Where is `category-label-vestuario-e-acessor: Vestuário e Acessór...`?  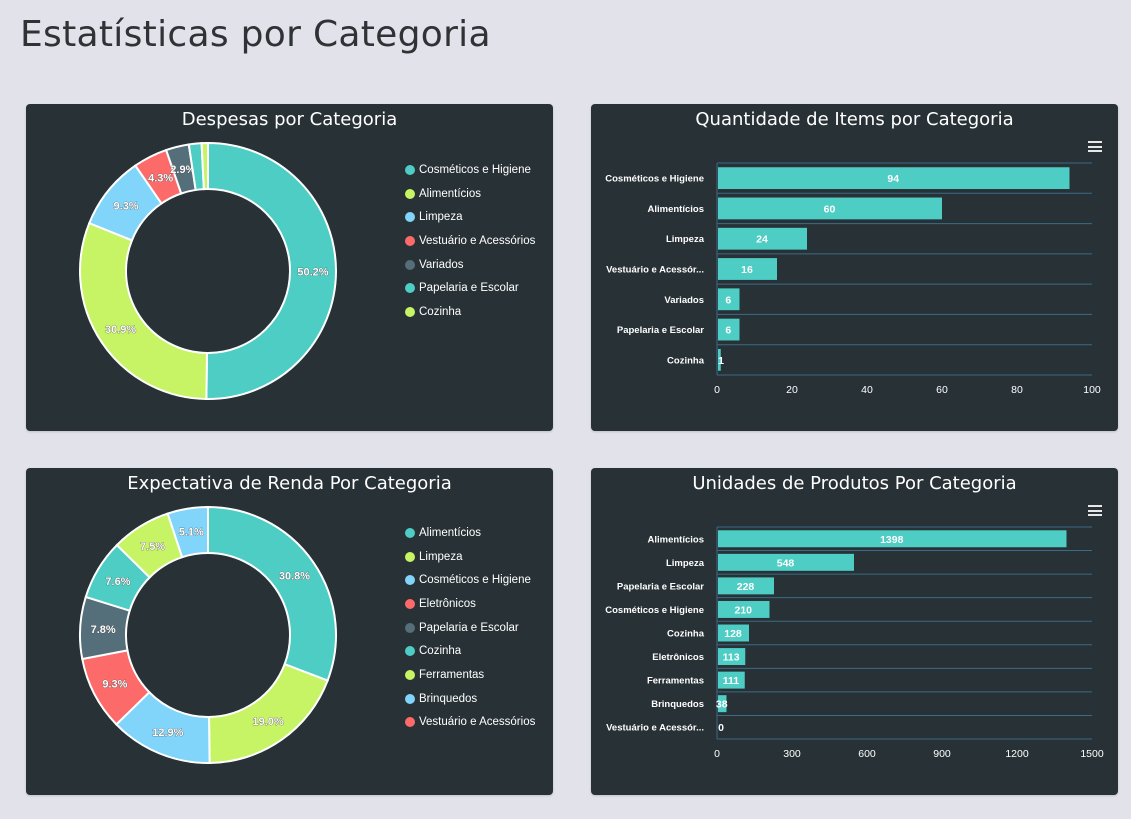 category-label-vestuario-e-acessor: Vestuário e Acessór... is located at coordinates (655, 270).